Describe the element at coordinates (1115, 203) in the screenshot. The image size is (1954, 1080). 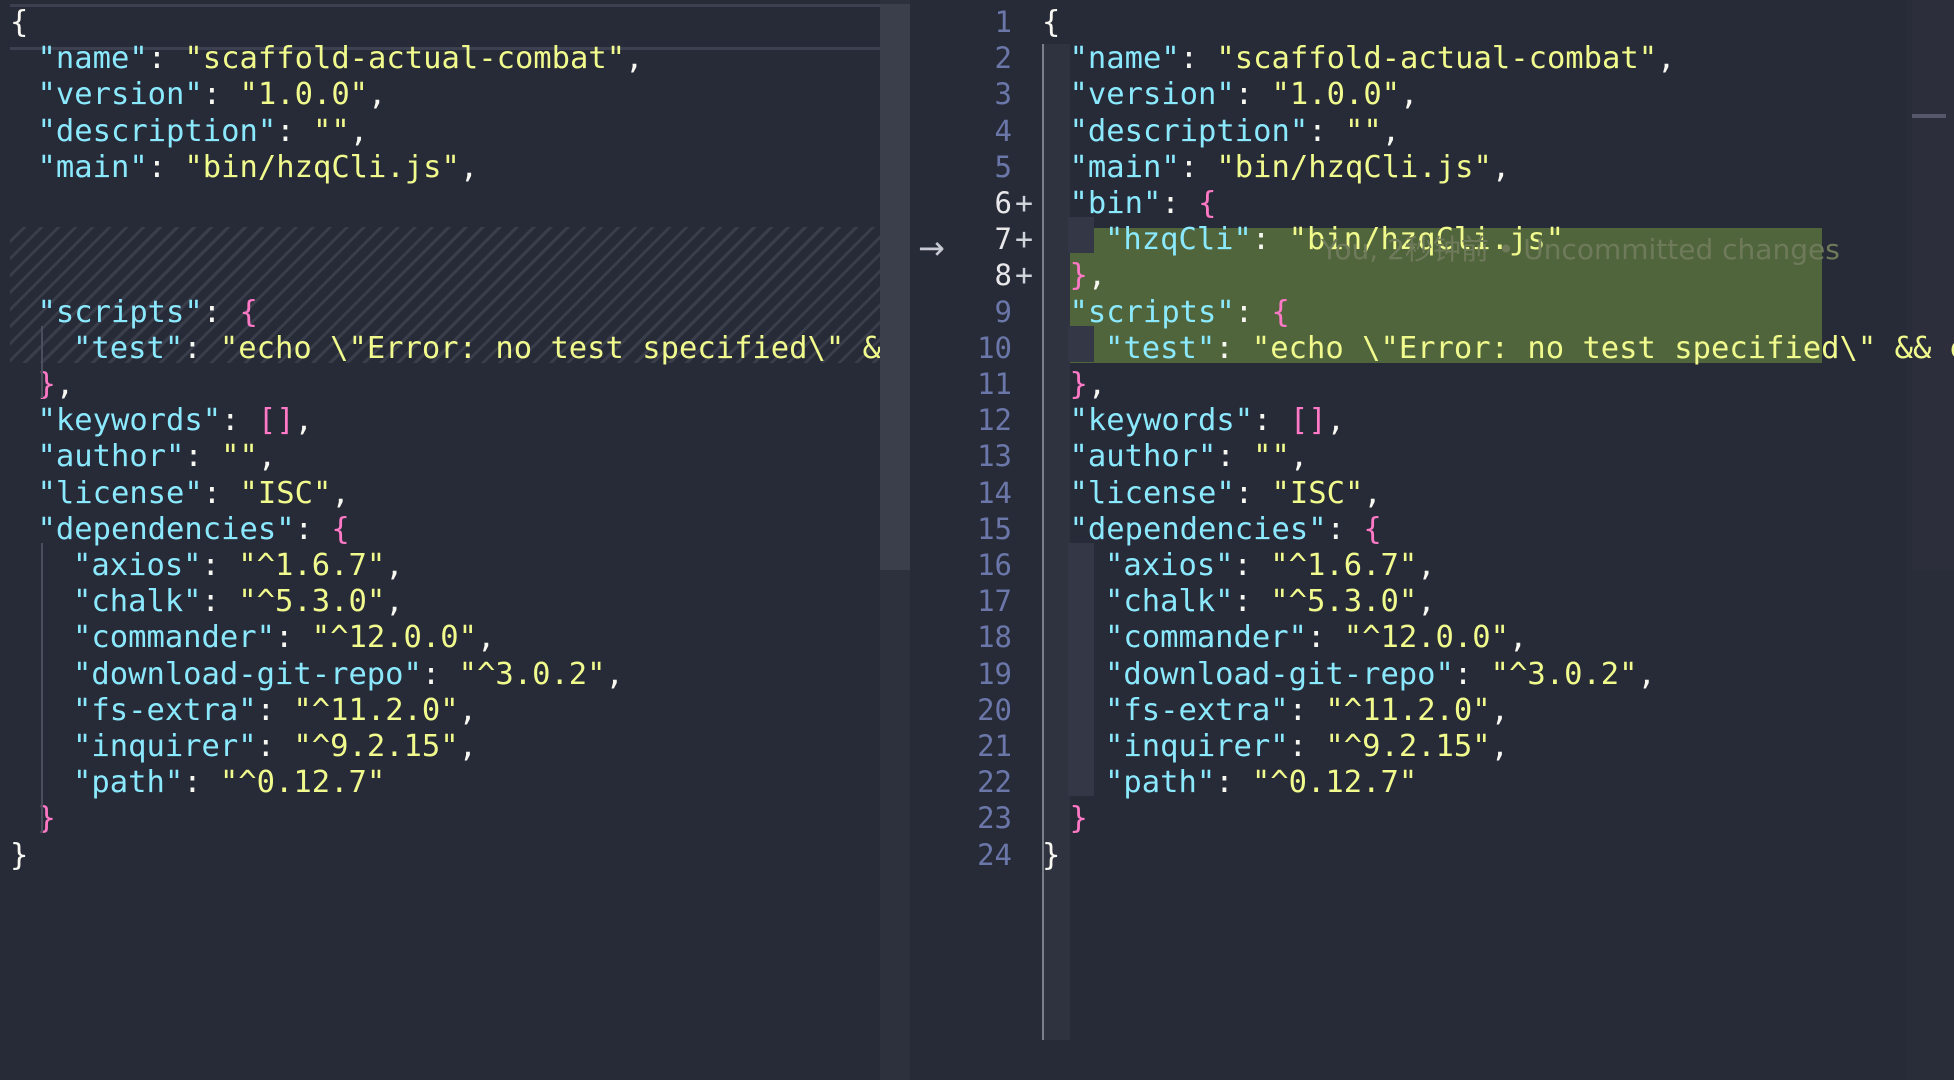
I see `code-token: "bin"` at that location.